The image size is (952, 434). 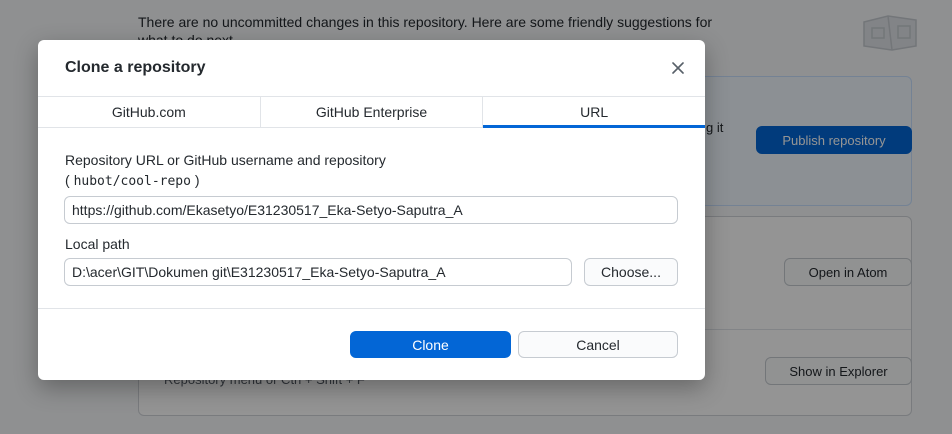 What do you see at coordinates (97, 244) in the screenshot?
I see `local-path-label: Local path` at bounding box center [97, 244].